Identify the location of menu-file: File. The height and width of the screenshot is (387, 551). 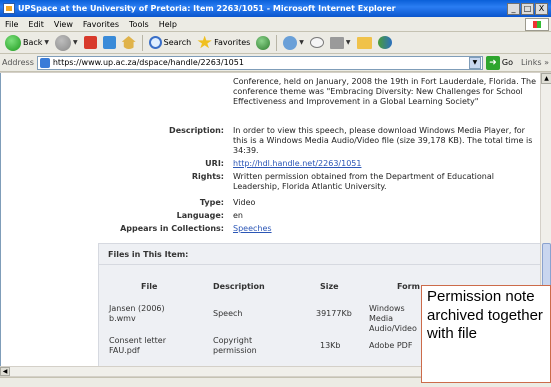
(11, 24).